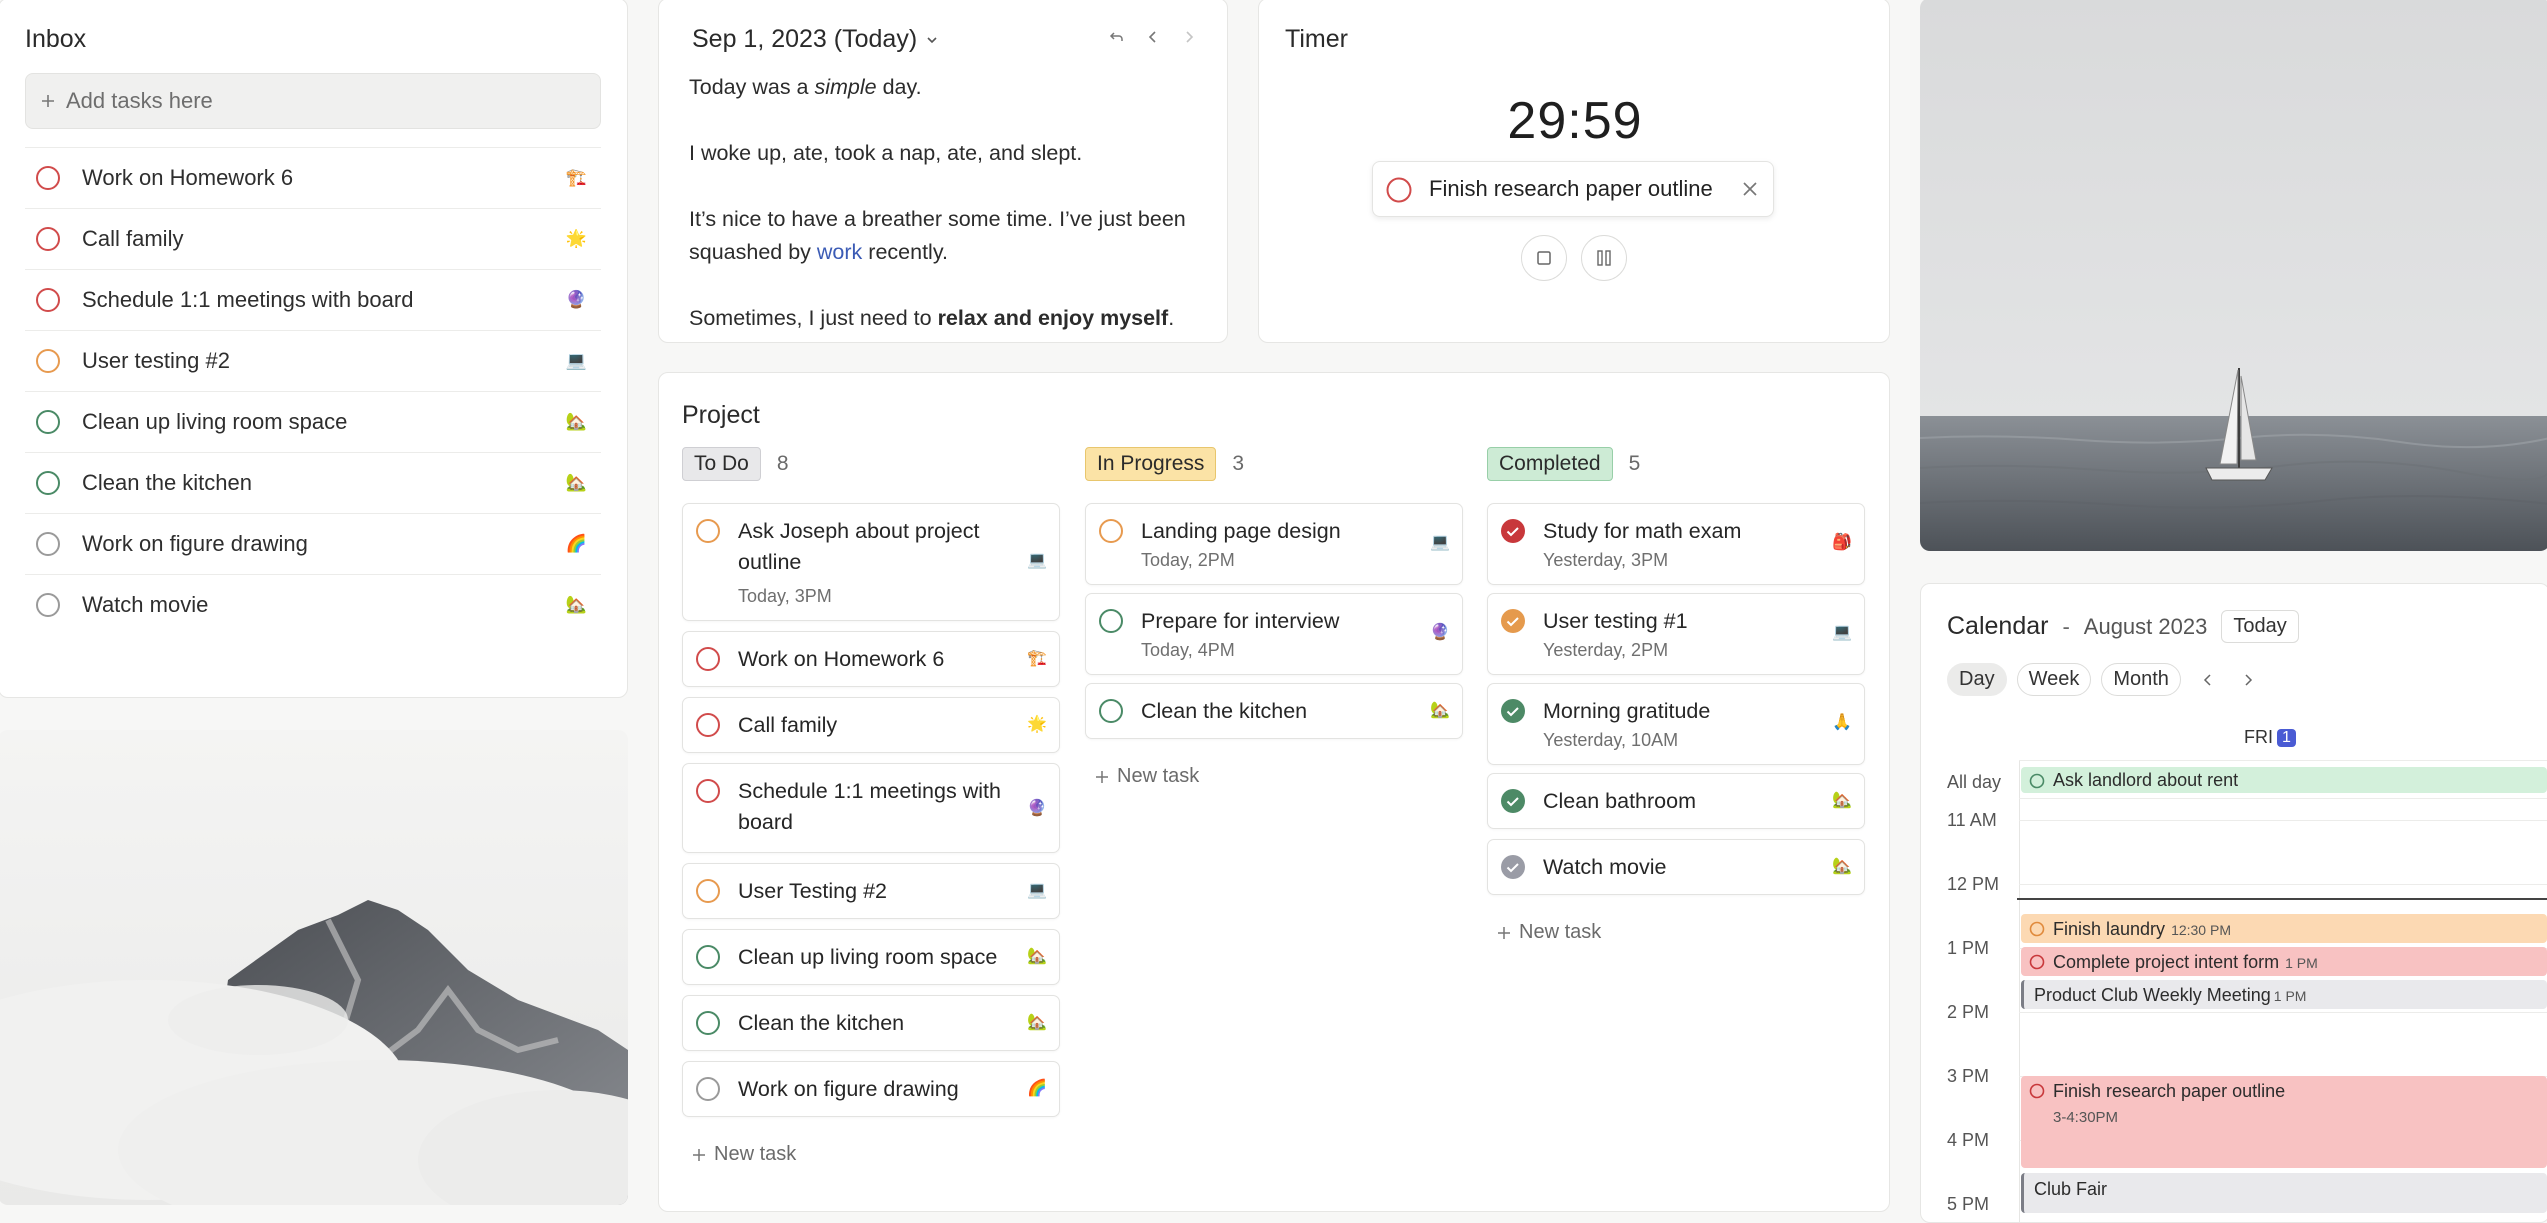 This screenshot has height=1223, width=2547. I want to click on inbox-item-label: Watch movie, so click(145, 604).